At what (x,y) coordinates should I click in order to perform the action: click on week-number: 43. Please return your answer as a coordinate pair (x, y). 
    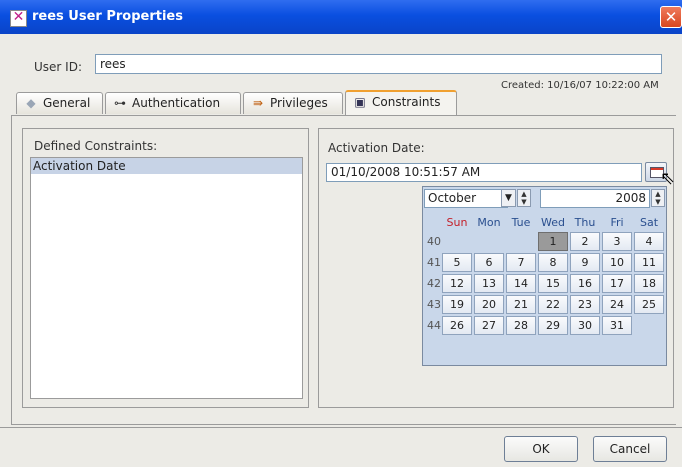
    Looking at the image, I should click on (434, 304).